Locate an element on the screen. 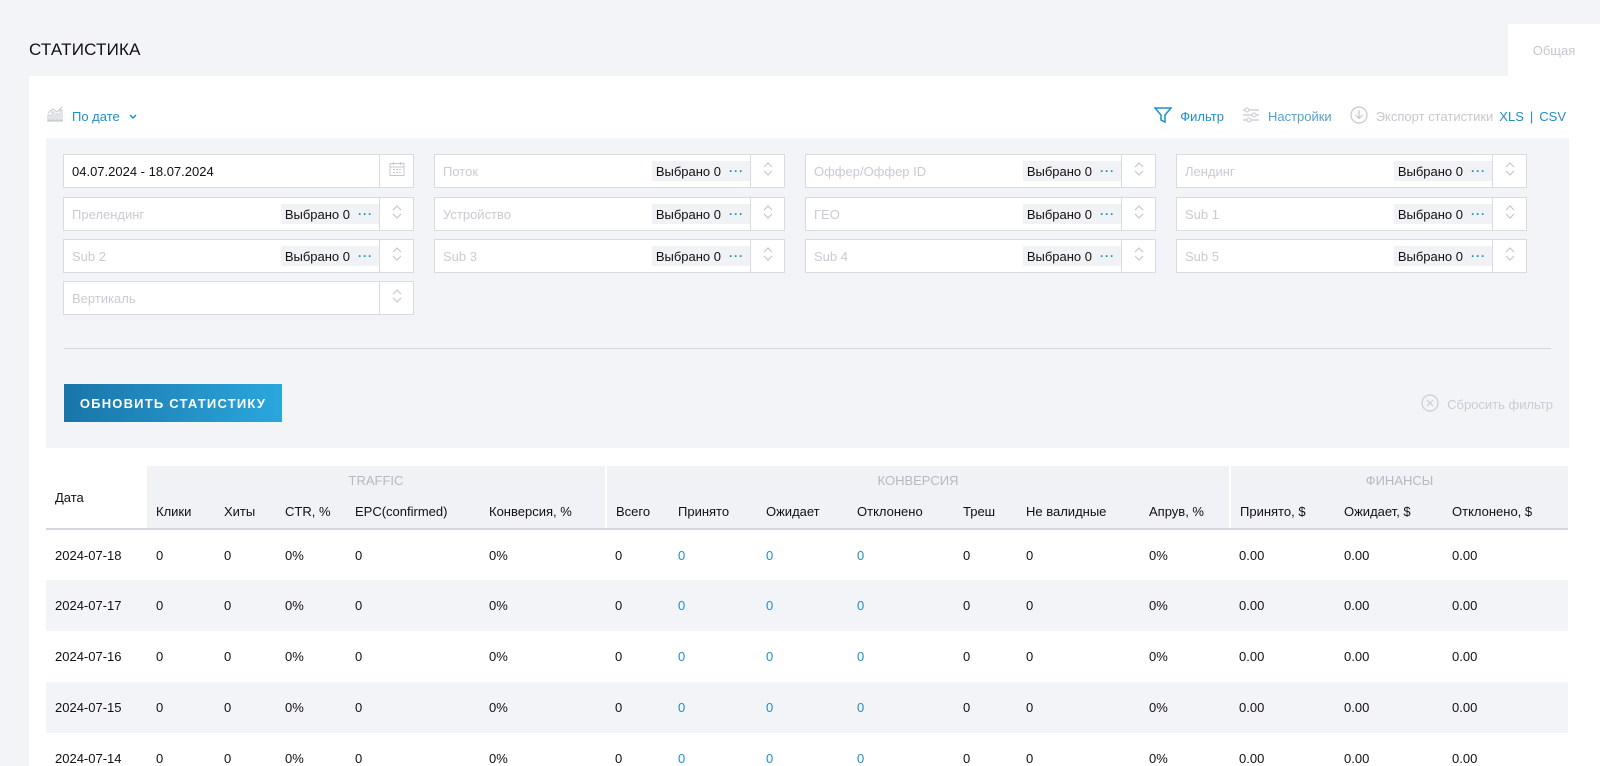 This screenshot has width=1600, height=766. col-epc: EPC(confirmed) is located at coordinates (413, 512).